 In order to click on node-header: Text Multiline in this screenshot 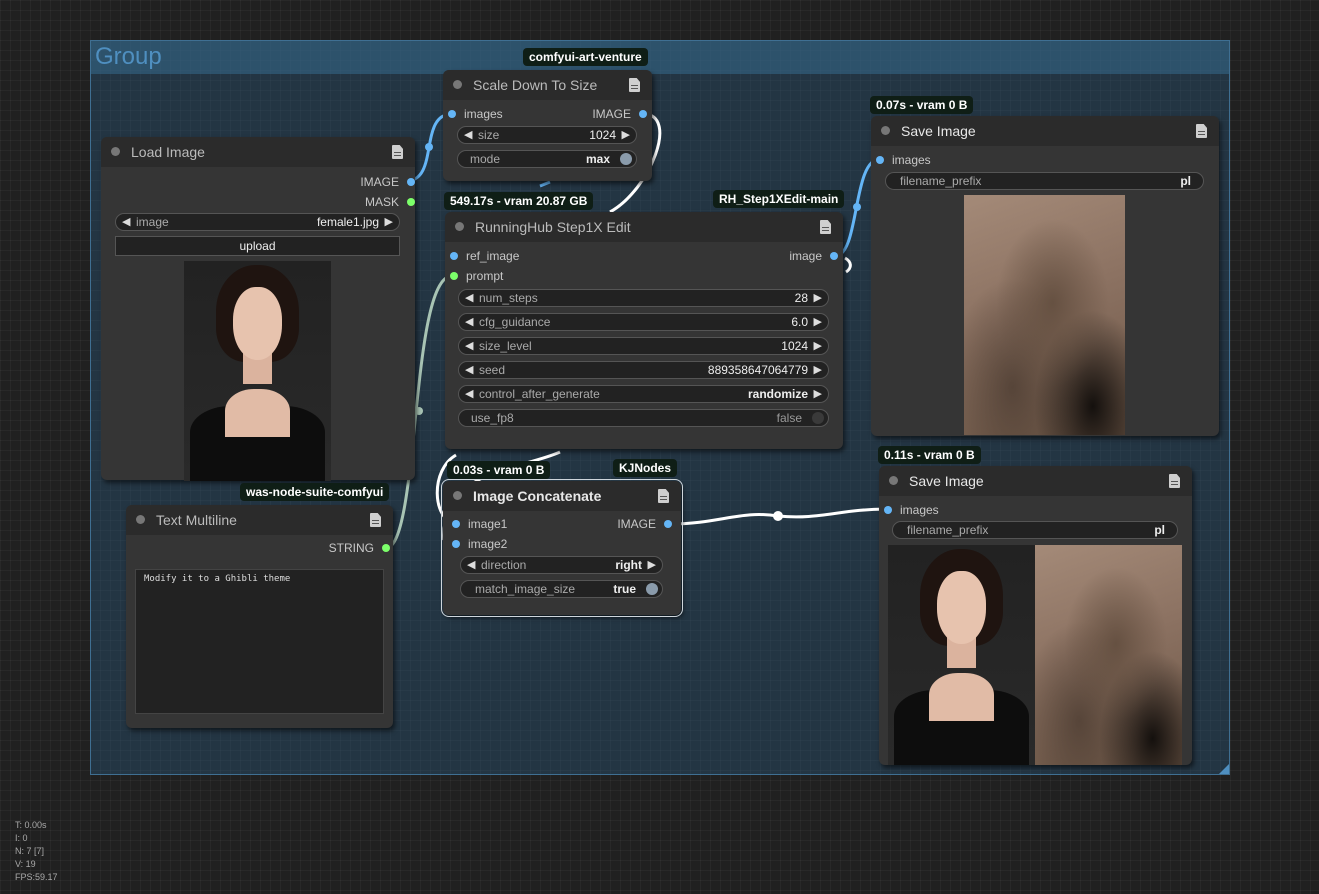, I will do `click(259, 520)`.